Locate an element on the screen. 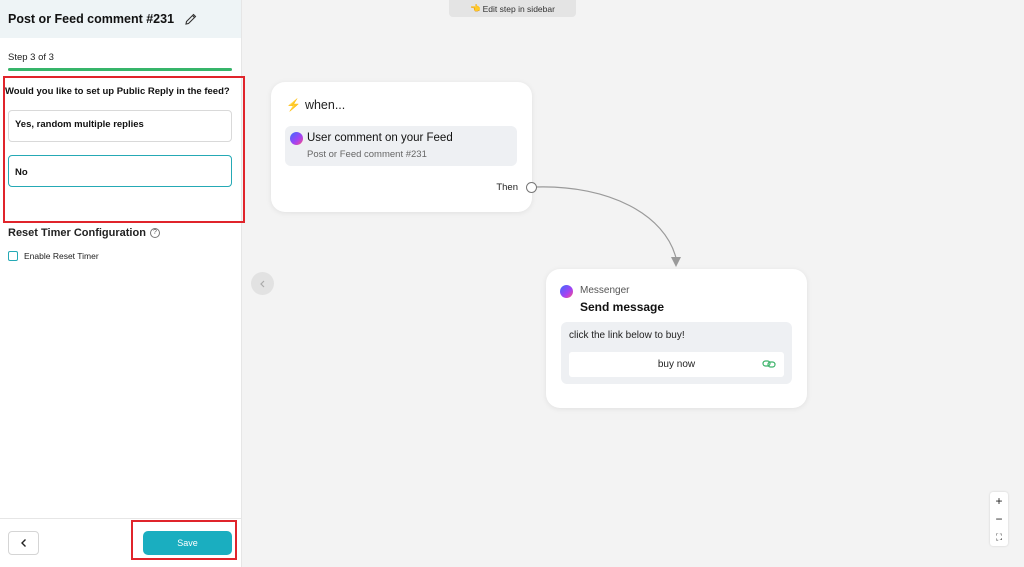 Image resolution: width=1024 pixels, height=567 pixels. zoom-out-button: − is located at coordinates (999, 519).